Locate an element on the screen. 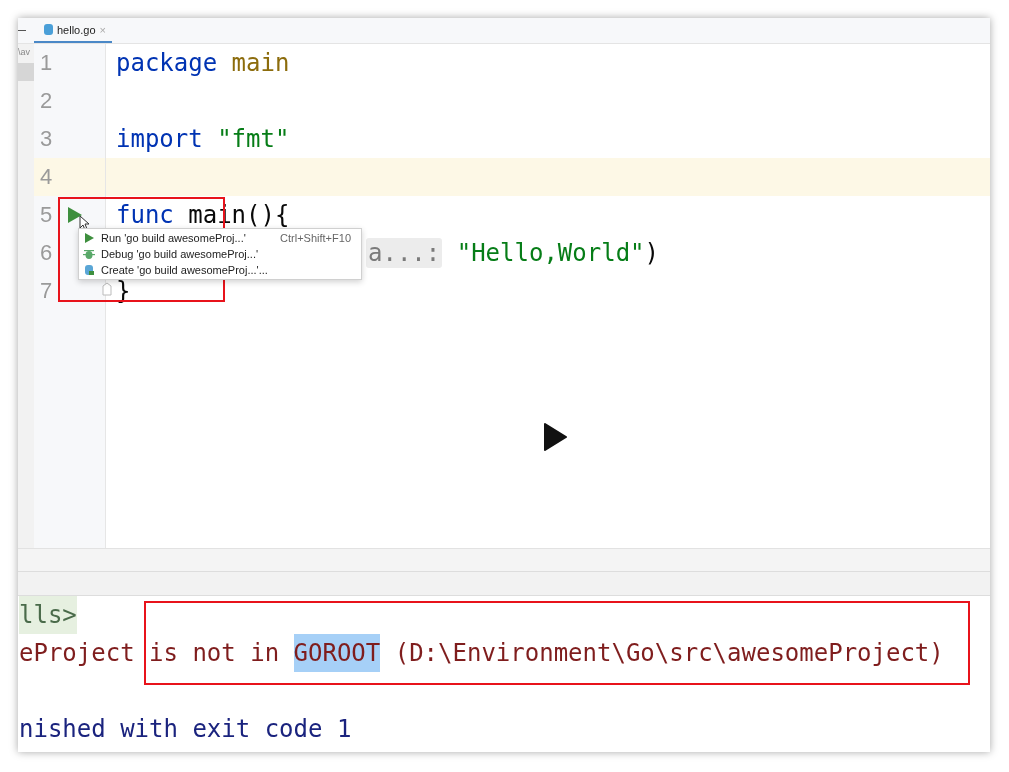 The image size is (1009, 772). gopher-icon is located at coordinates (89, 270).